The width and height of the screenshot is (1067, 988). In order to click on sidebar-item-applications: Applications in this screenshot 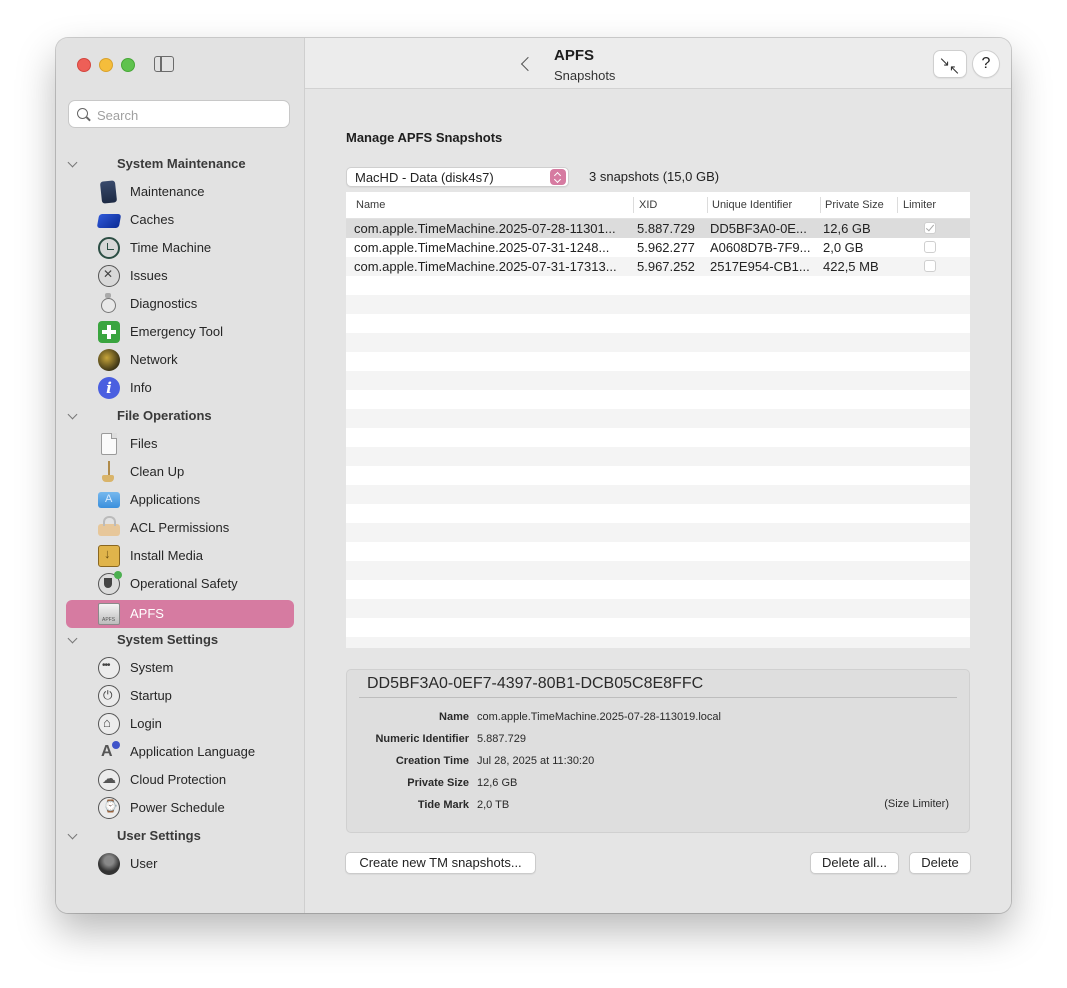, I will do `click(180, 500)`.